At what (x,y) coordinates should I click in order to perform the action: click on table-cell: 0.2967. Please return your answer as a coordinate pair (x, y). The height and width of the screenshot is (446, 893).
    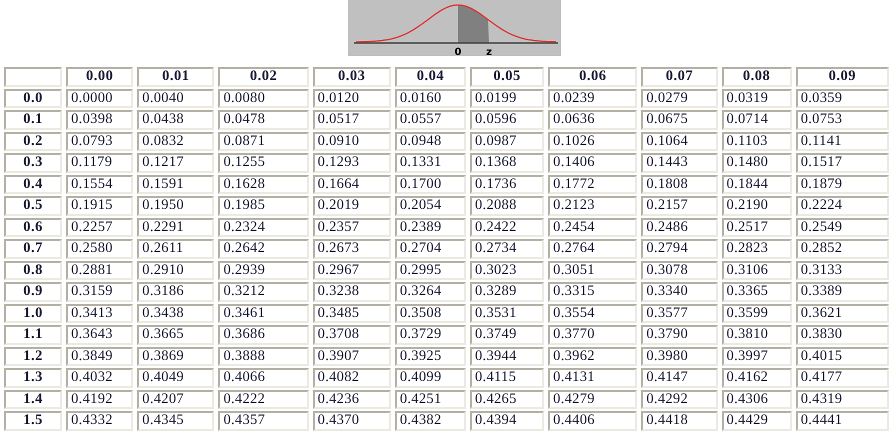
    Looking at the image, I should click on (351, 270).